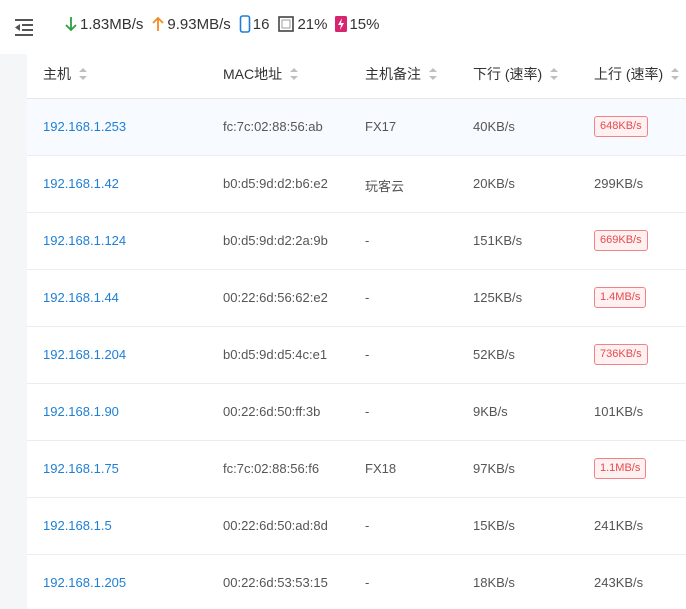 The height and width of the screenshot is (609, 686). What do you see at coordinates (381, 126) in the screenshot?
I see `host-note: FX17` at bounding box center [381, 126].